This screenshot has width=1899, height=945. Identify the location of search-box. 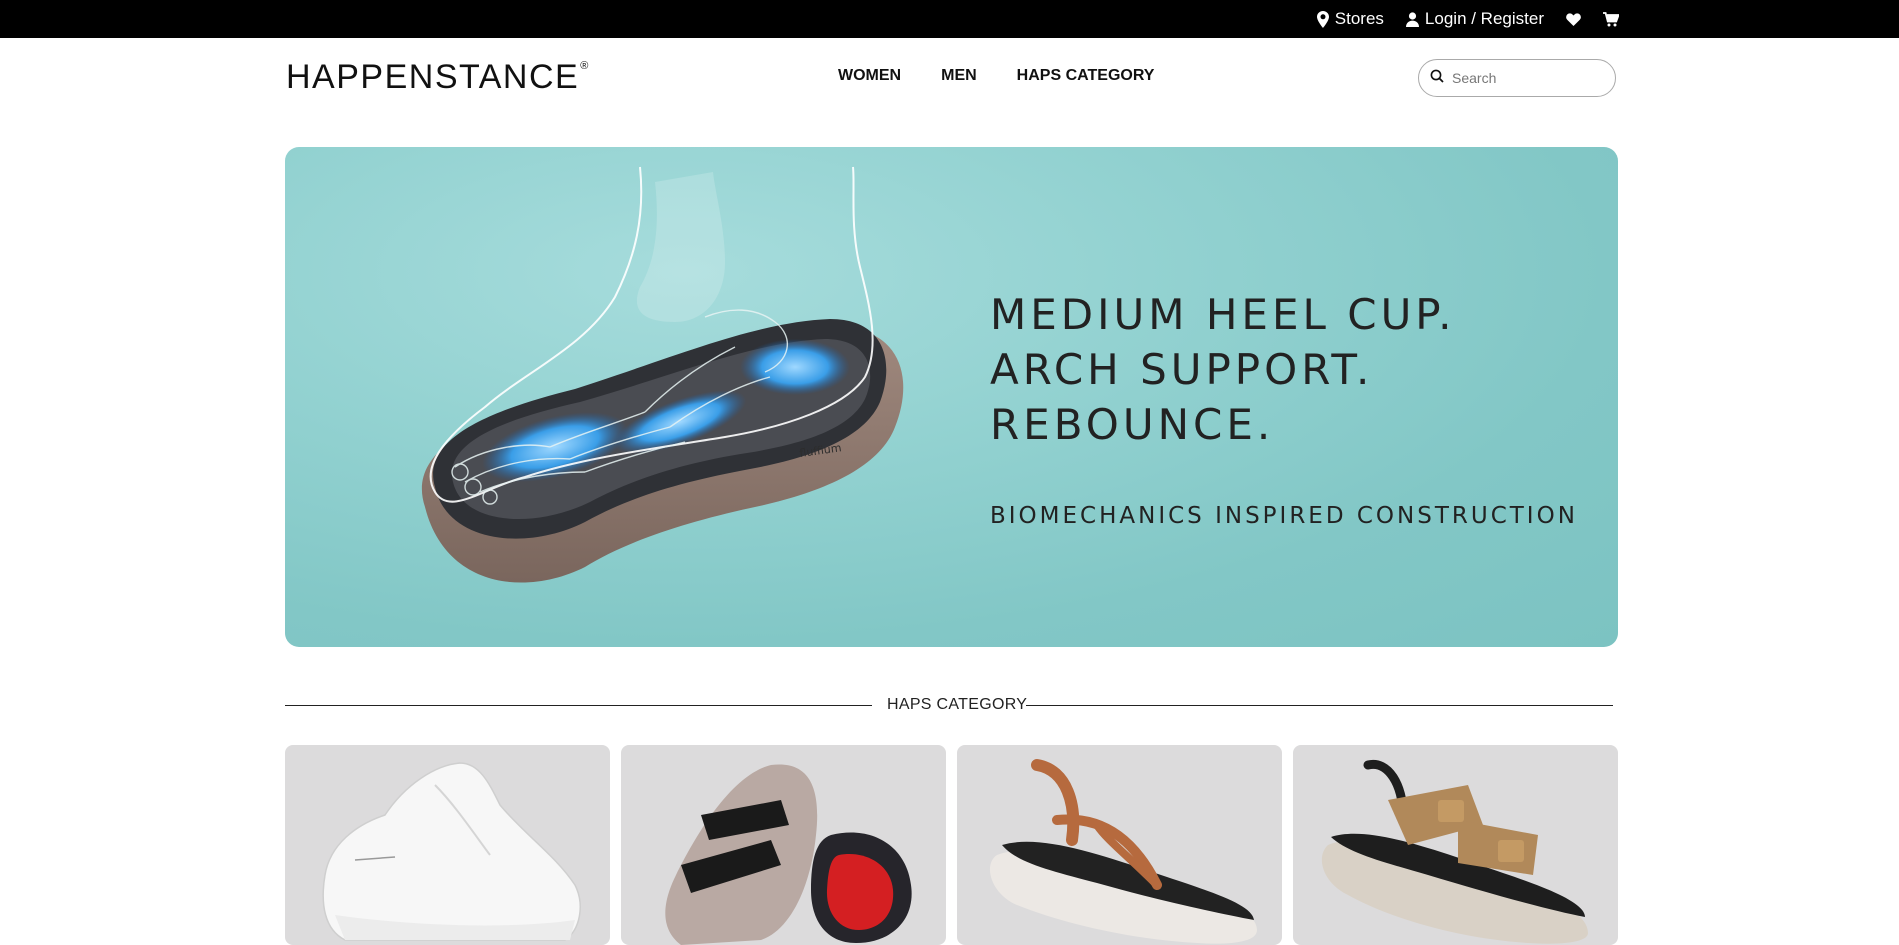
(1517, 78).